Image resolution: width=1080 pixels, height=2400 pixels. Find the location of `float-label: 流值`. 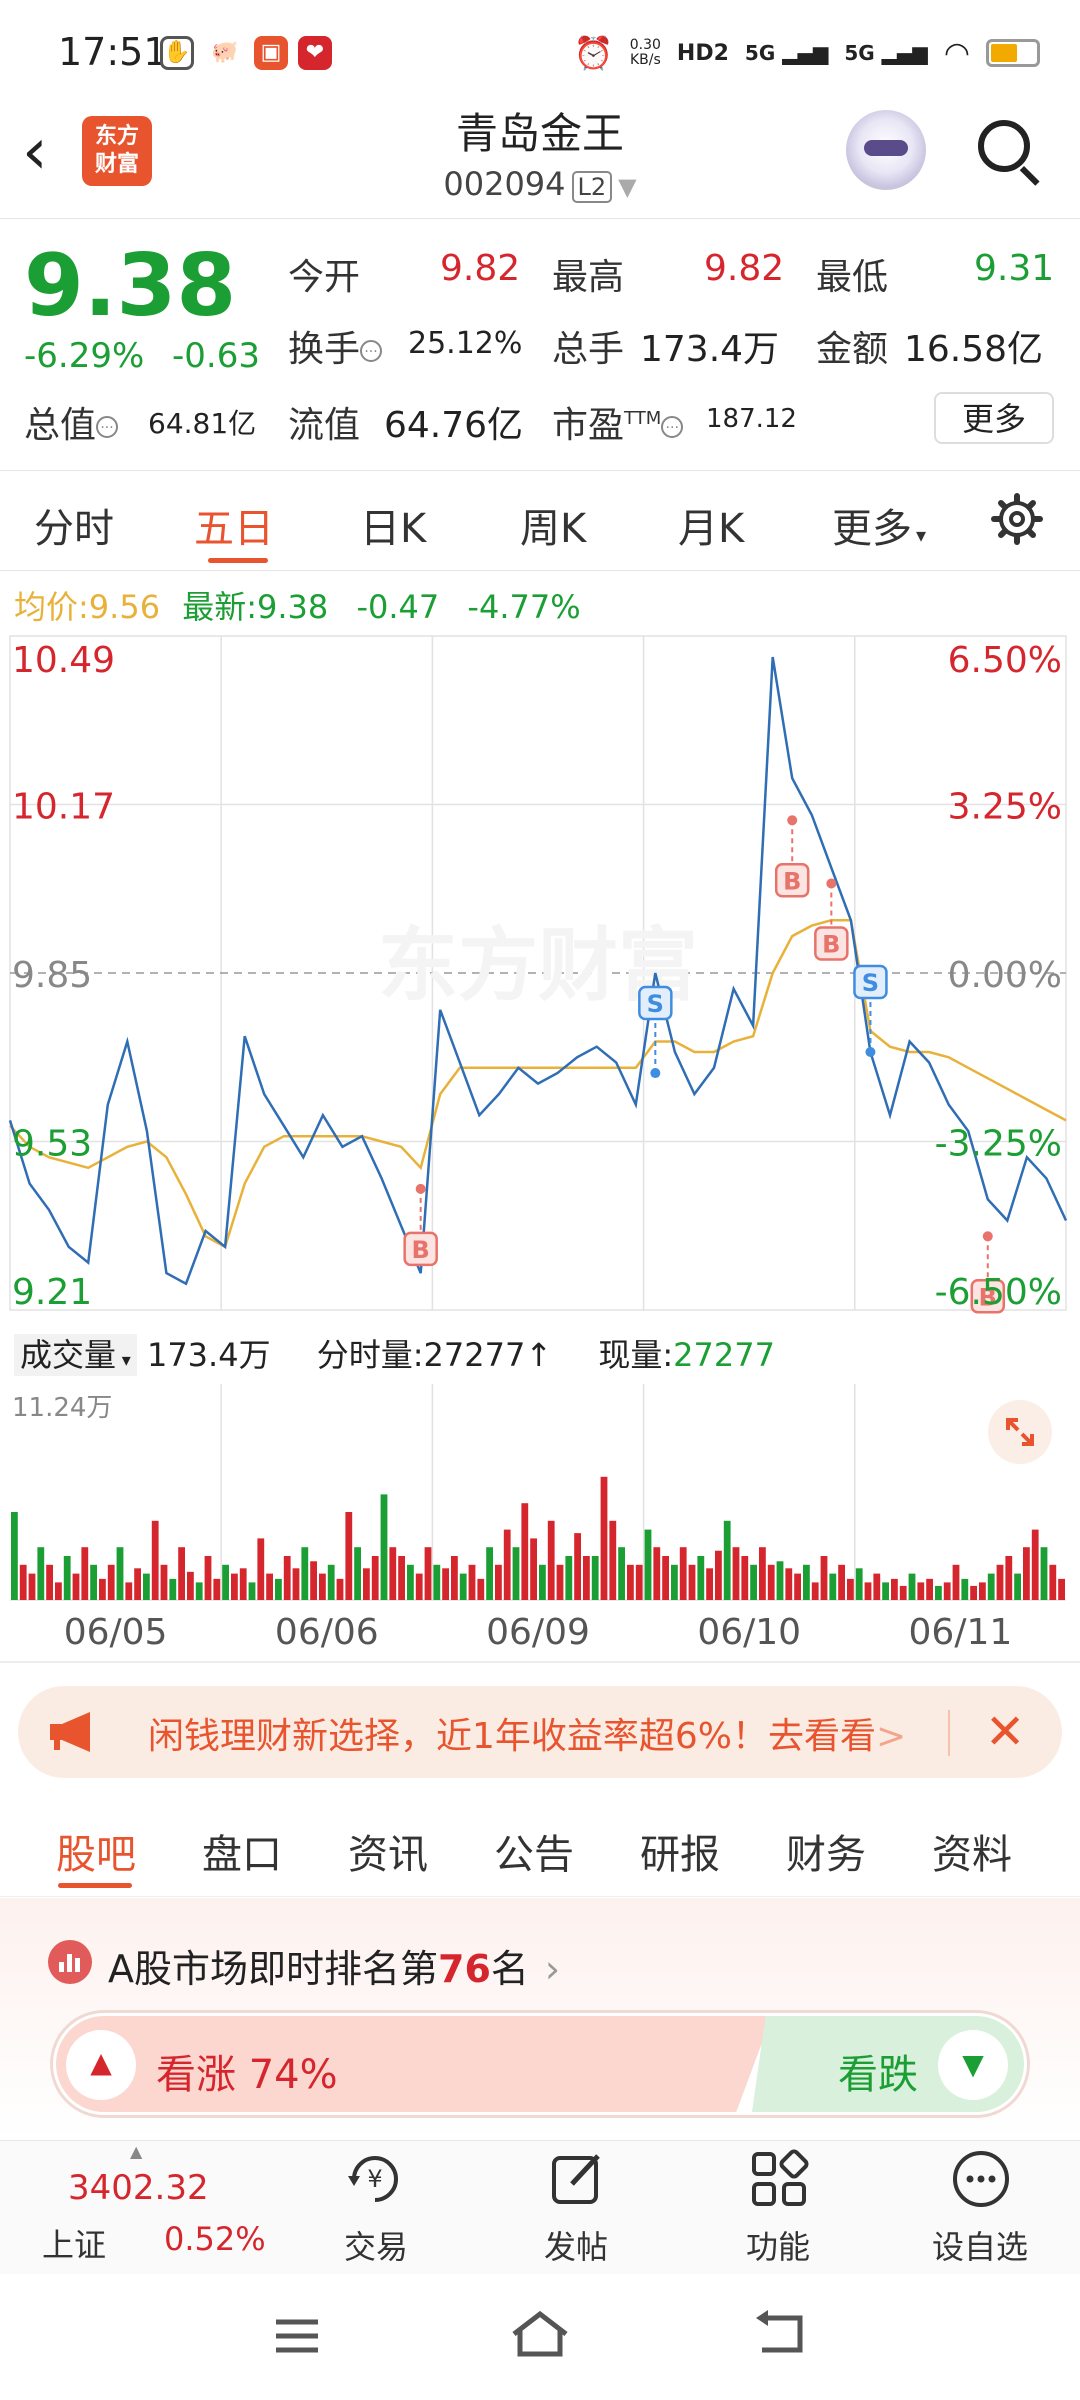

float-label: 流值 is located at coordinates (324, 425).